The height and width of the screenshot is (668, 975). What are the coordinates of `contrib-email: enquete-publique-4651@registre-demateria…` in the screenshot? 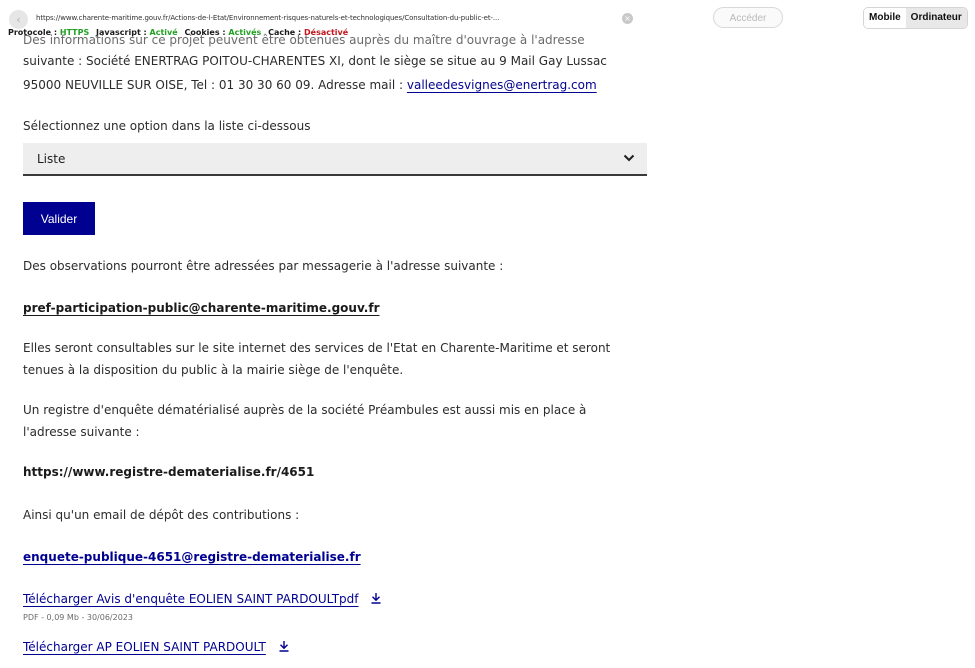 It's located at (192, 557).